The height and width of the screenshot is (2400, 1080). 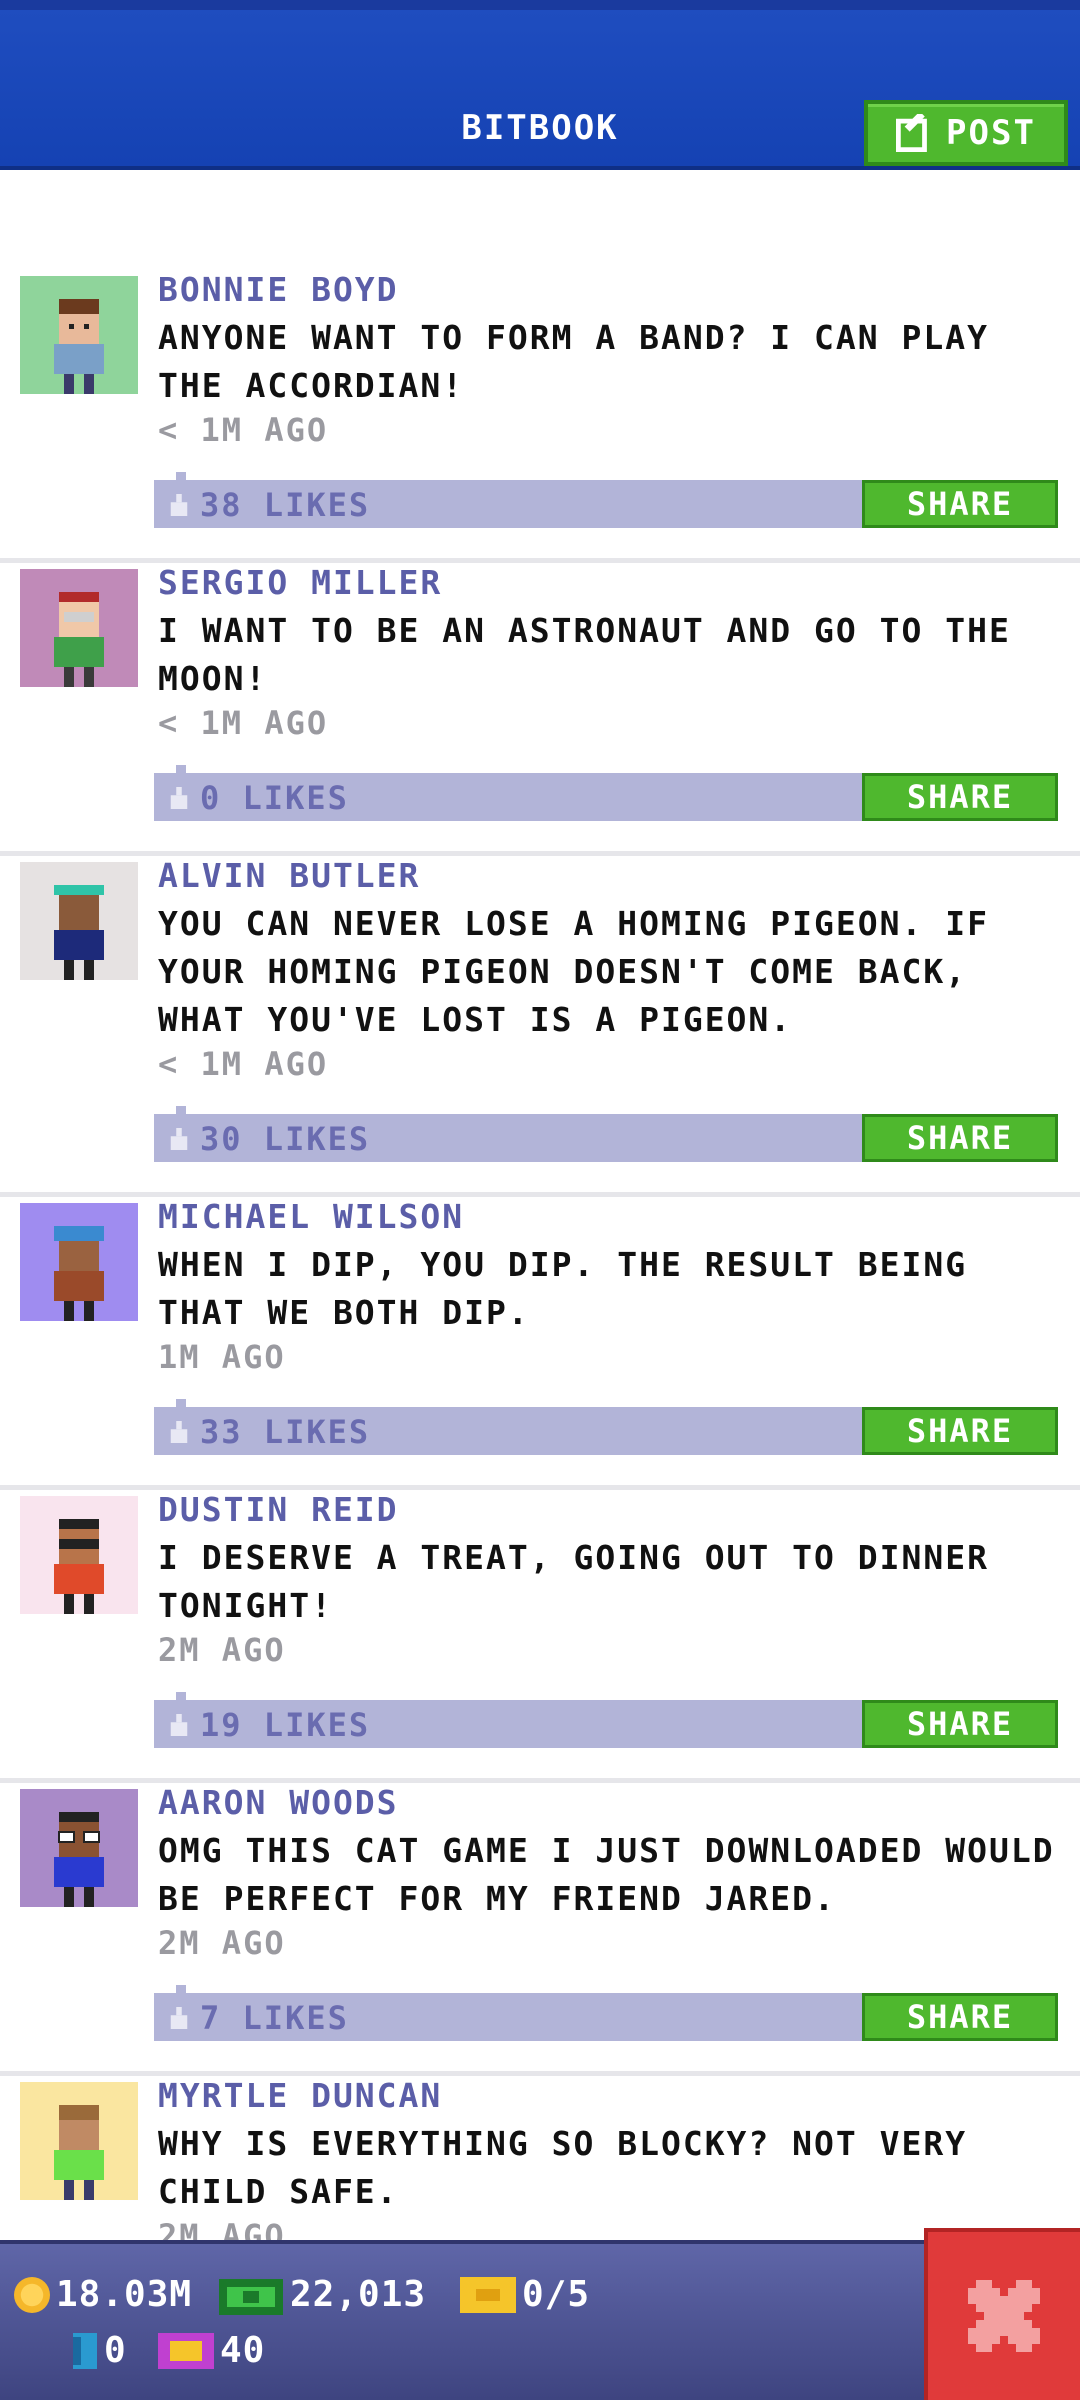 I want to click on tickets-stat: 0/5, so click(x=525, y=2294).